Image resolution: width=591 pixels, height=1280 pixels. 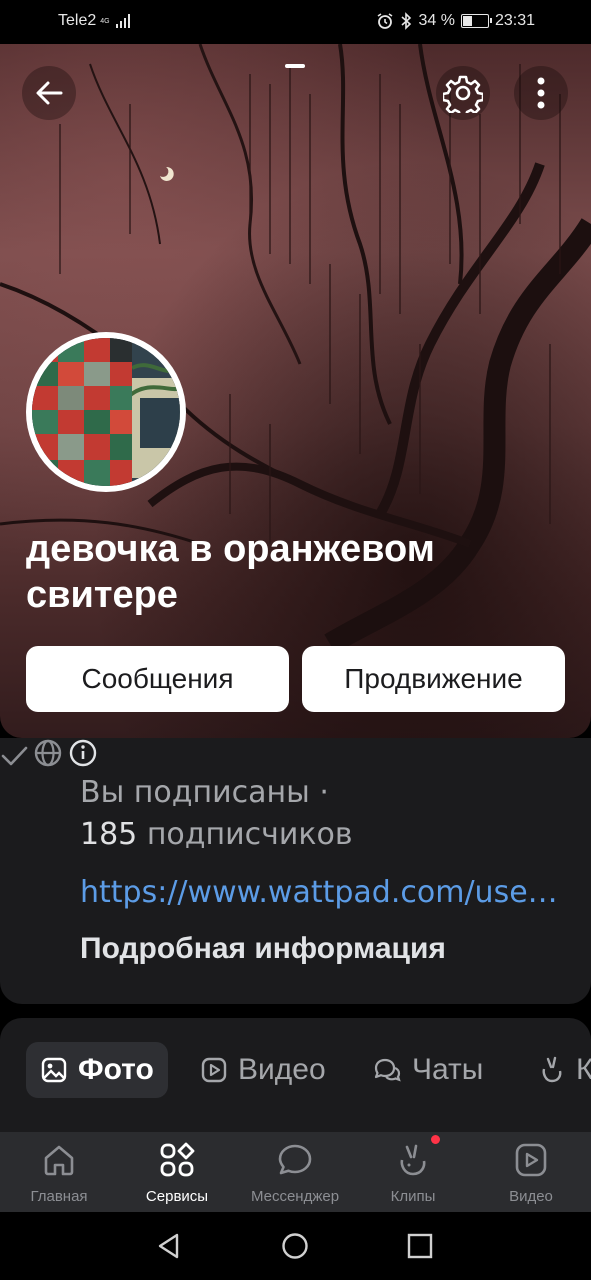 I want to click on nav-messenger: Мессенджер, so click(x=295, y=1172).